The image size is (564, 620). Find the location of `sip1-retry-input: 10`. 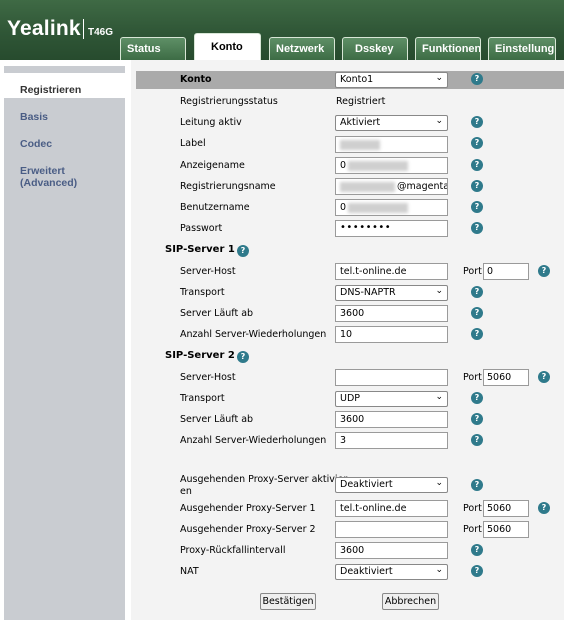

sip1-retry-input: 10 is located at coordinates (391, 334).